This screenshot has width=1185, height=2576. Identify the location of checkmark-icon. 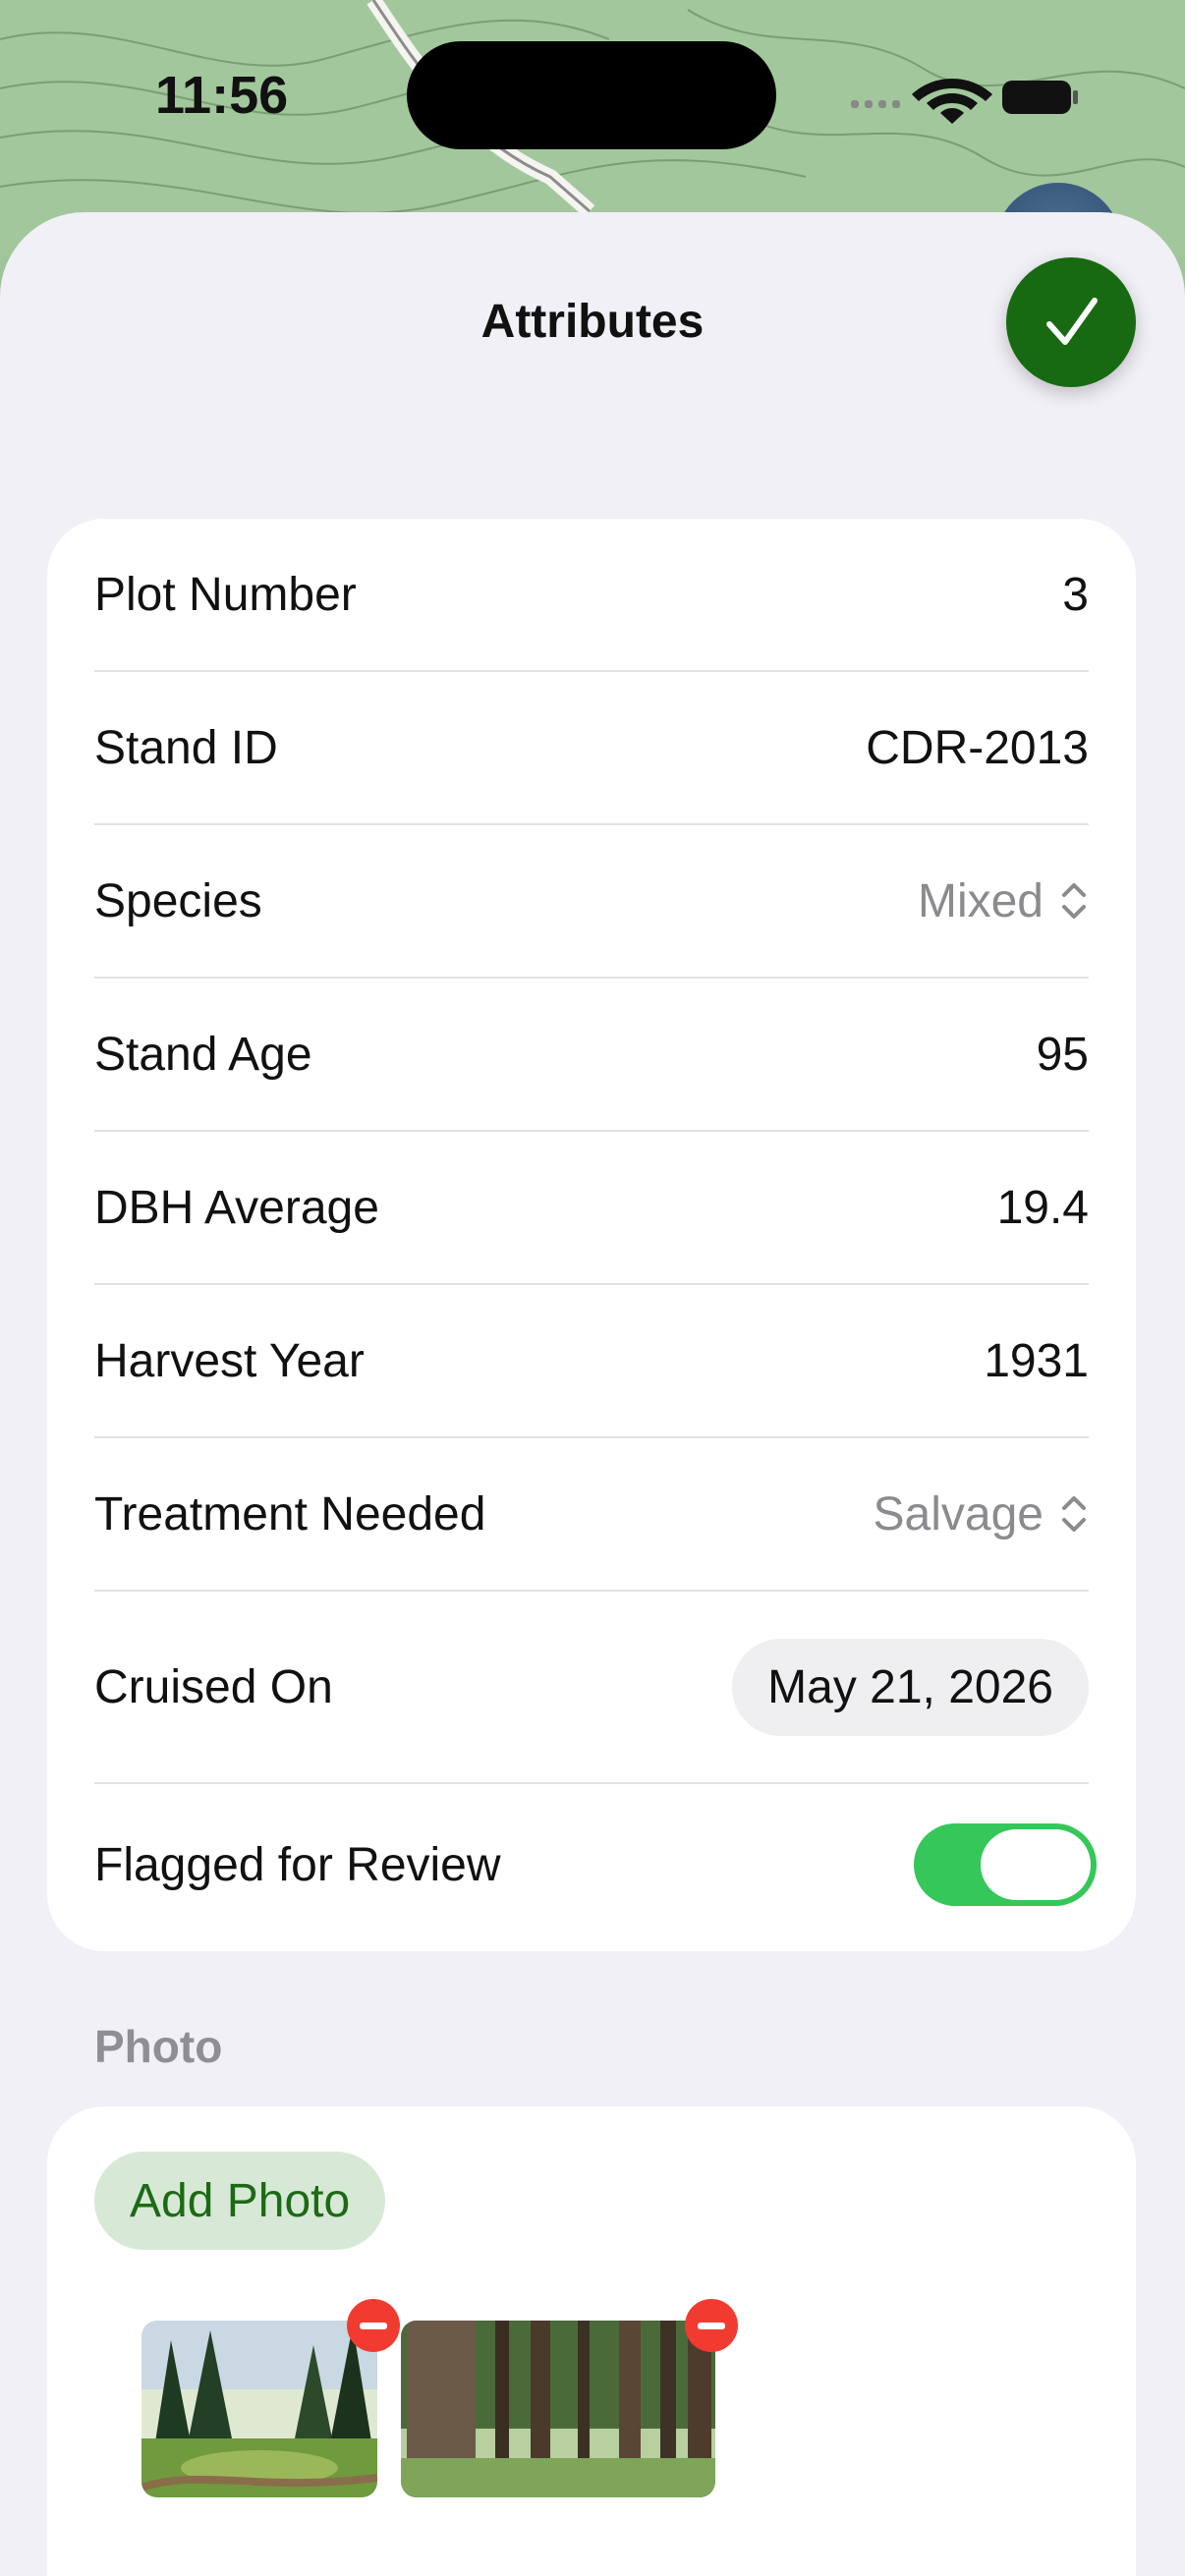
(1072, 321).